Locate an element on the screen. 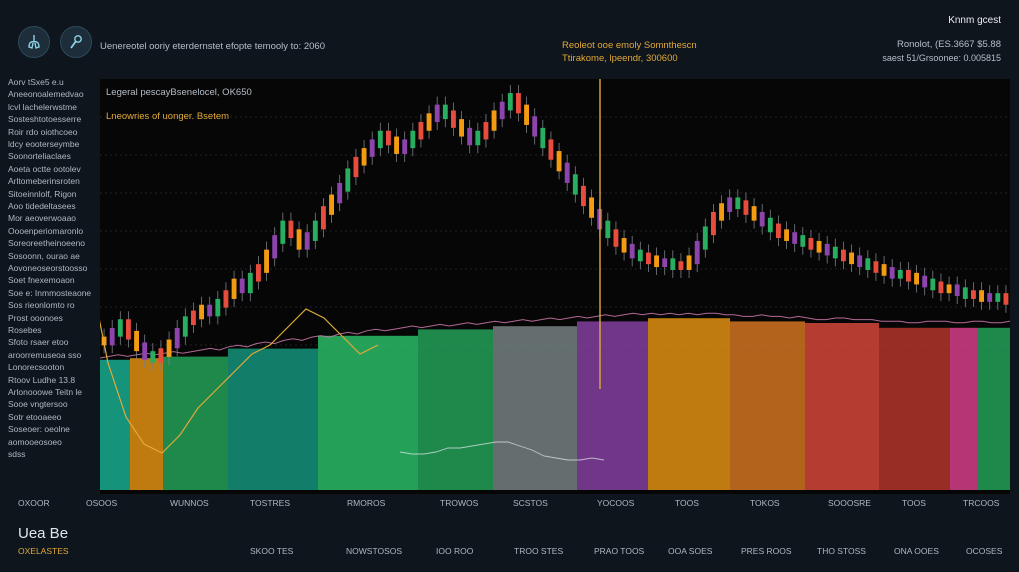  wrench-icon is located at coordinates (76, 42).